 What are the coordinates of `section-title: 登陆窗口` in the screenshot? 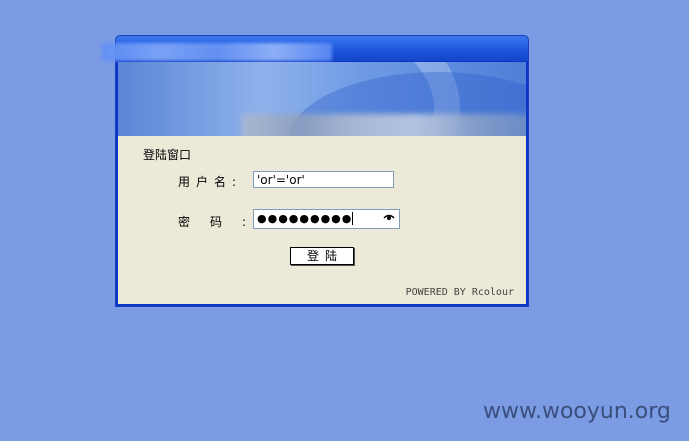 It's located at (167, 155).